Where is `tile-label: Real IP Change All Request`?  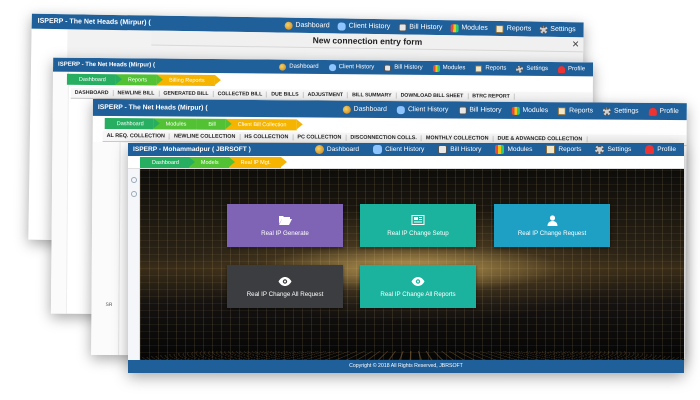
tile-label: Real IP Change All Request is located at coordinates (285, 294).